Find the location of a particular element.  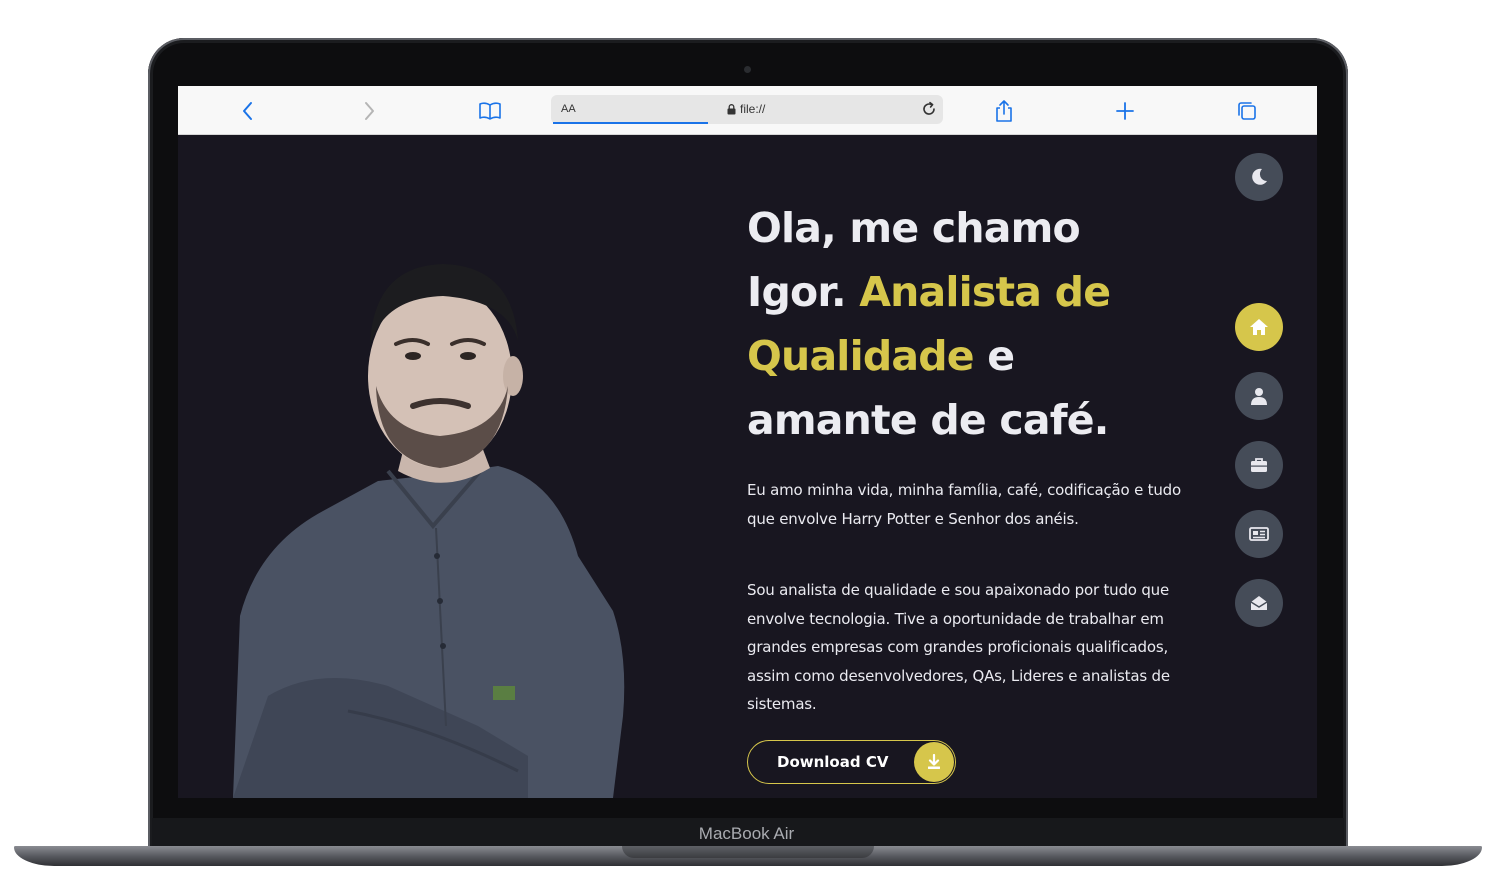

new-tab-button is located at coordinates (1125, 111).